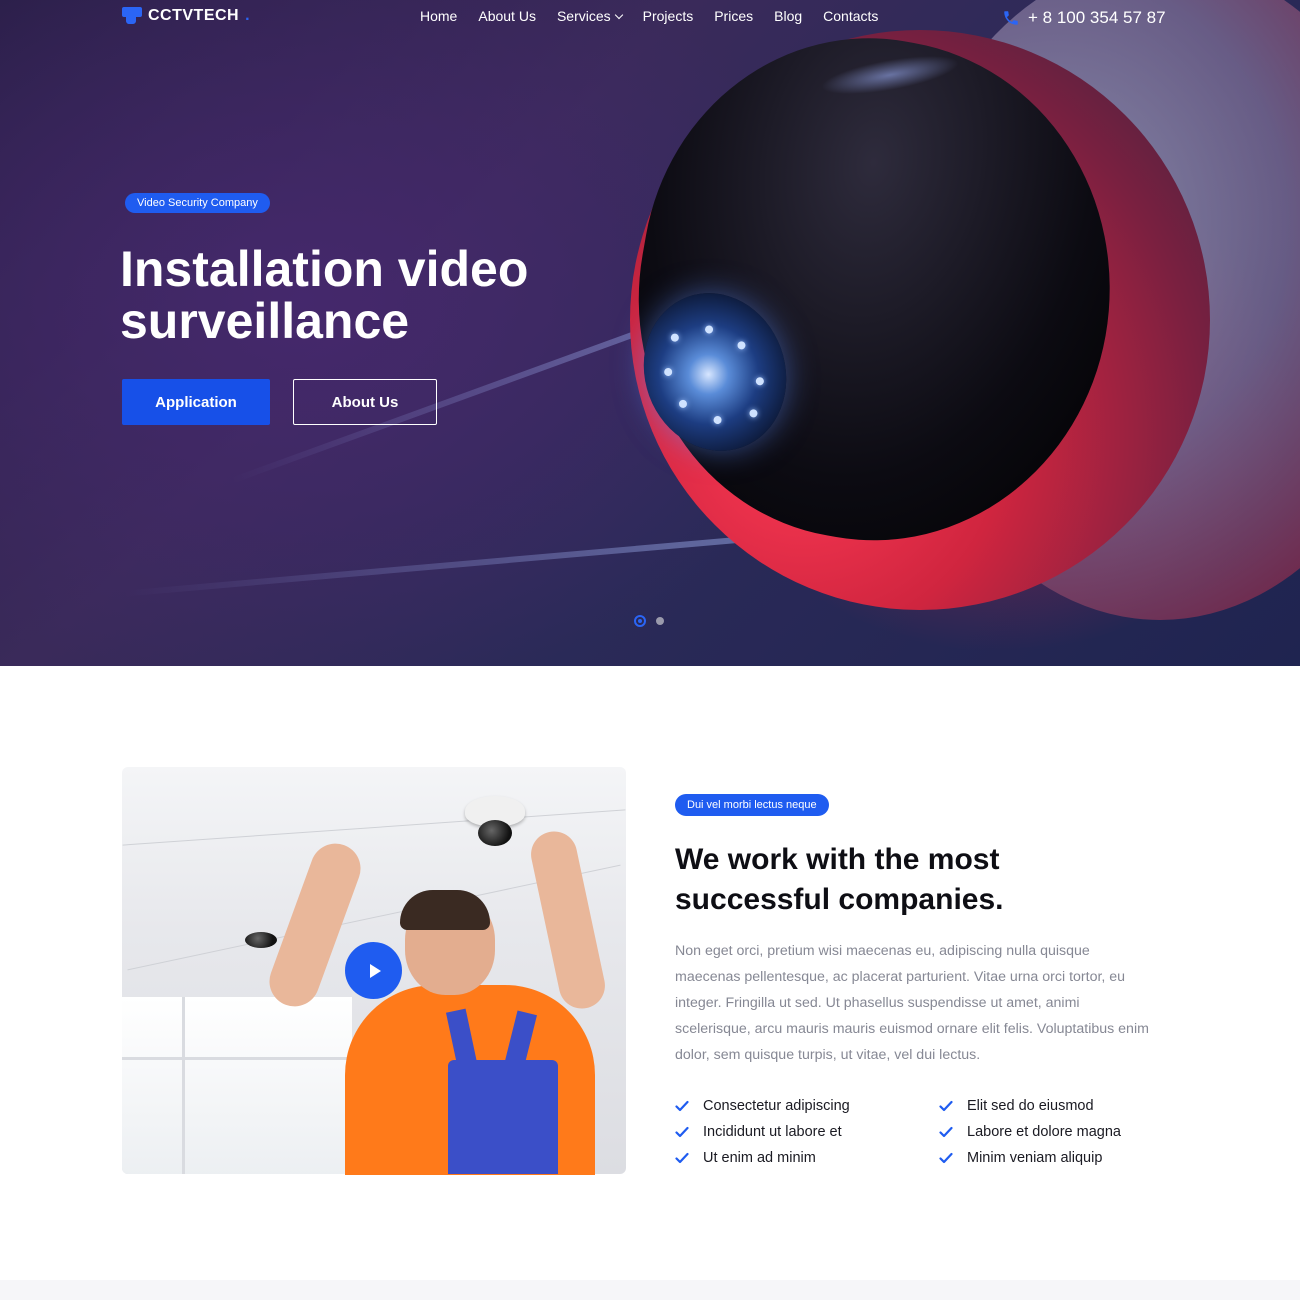 This screenshot has width=1300, height=1300. I want to click on ceiling-camera-icon, so click(261, 940).